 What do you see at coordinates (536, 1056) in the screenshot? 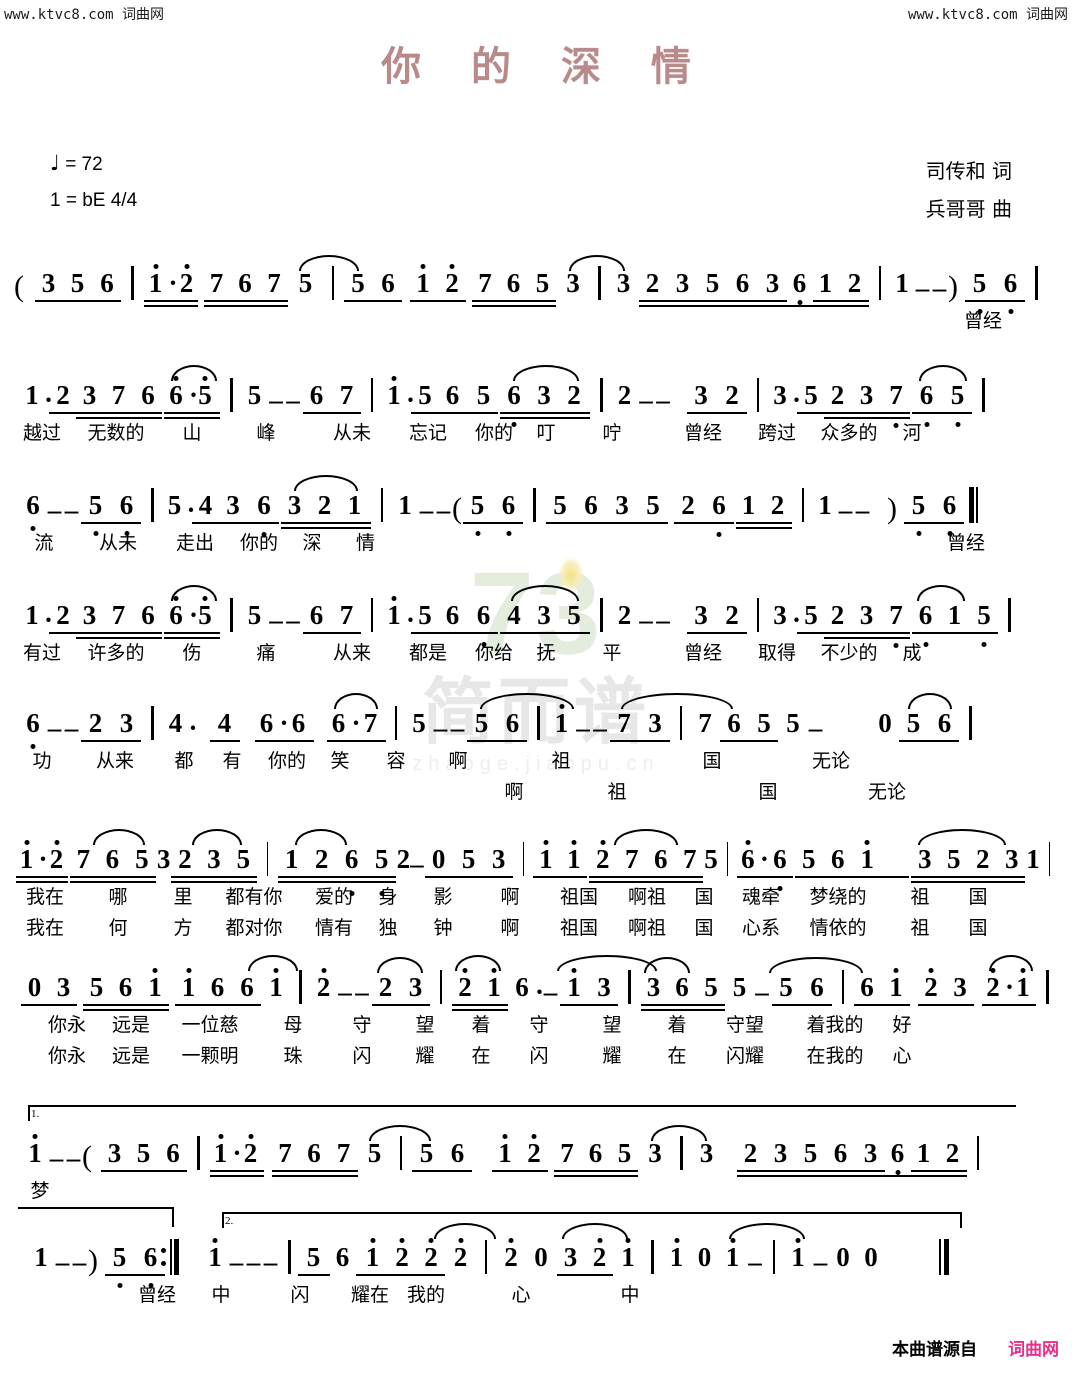
I see `lyrics-row-2: 你永 远是 一颗明 珠 闪 耀 在 闪 耀 在 闪耀 在我的 心` at bounding box center [536, 1056].